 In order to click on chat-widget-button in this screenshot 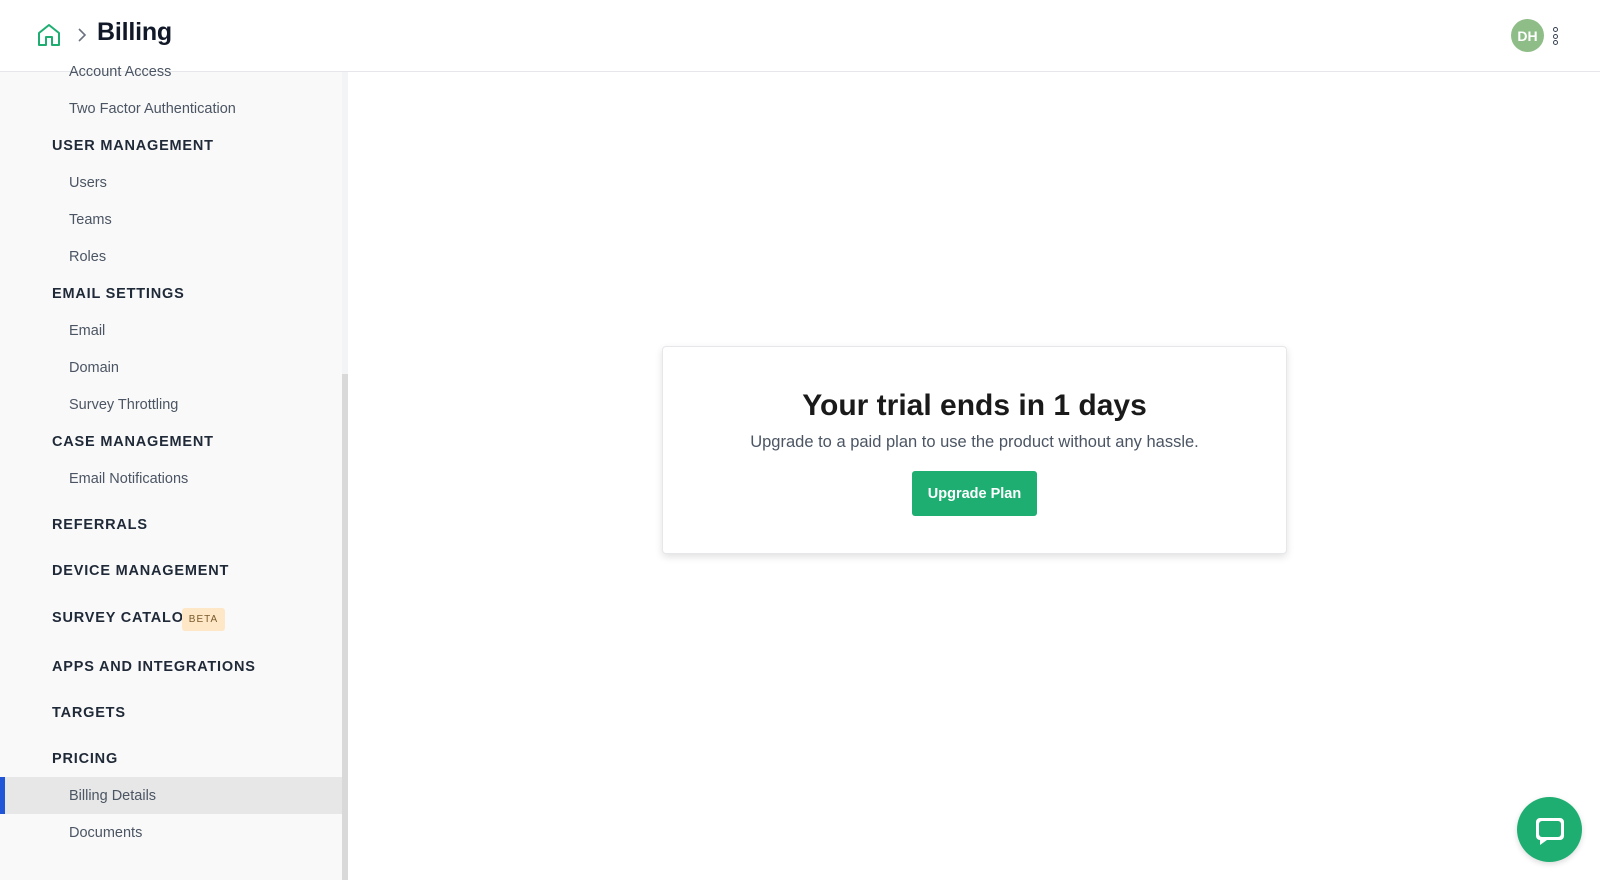, I will do `click(1549, 829)`.